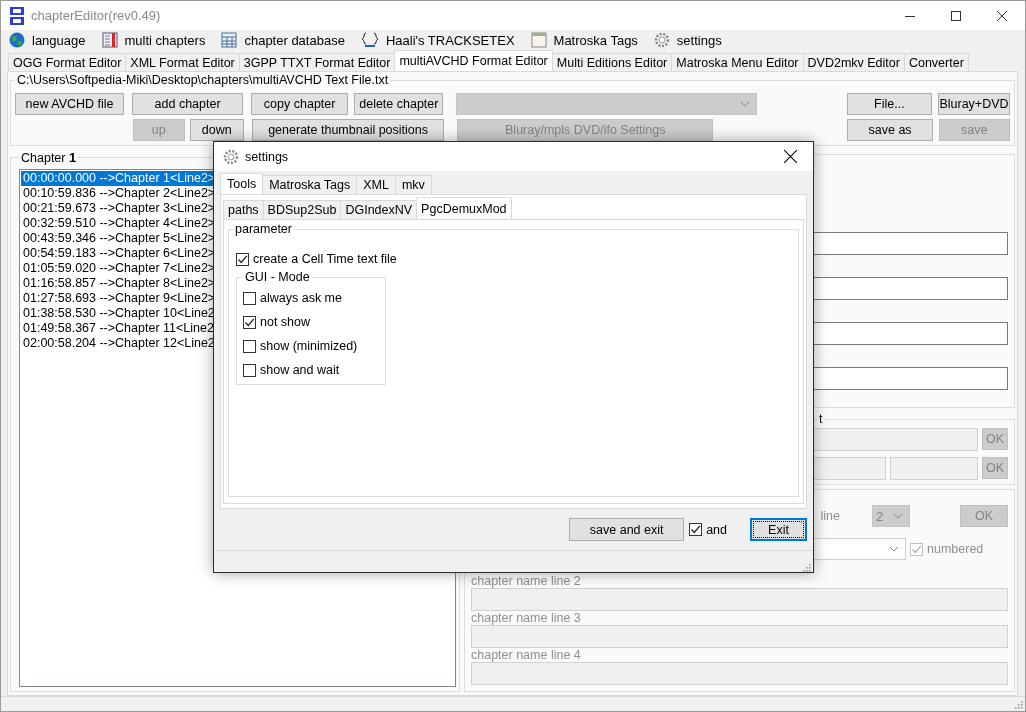  What do you see at coordinates (302, 209) in the screenshot?
I see `tab: BDSup2Sub` at bounding box center [302, 209].